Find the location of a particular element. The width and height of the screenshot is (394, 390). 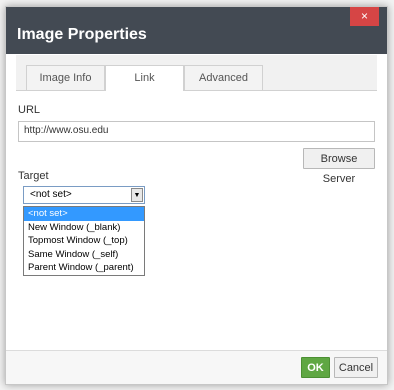

tab-advanced: Advanced is located at coordinates (223, 77).